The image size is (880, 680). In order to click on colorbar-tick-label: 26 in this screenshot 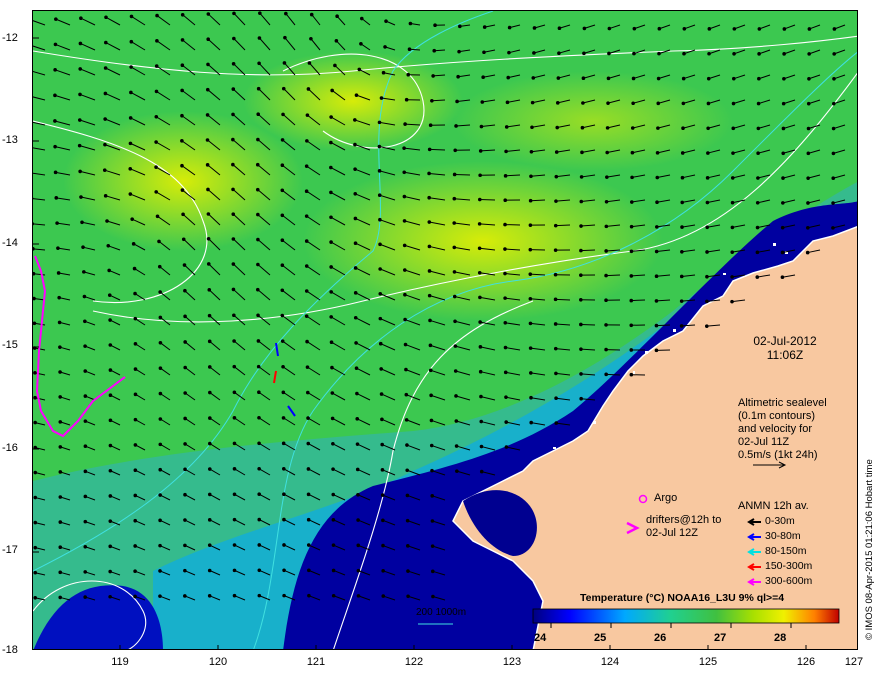, I will do `click(660, 638)`.